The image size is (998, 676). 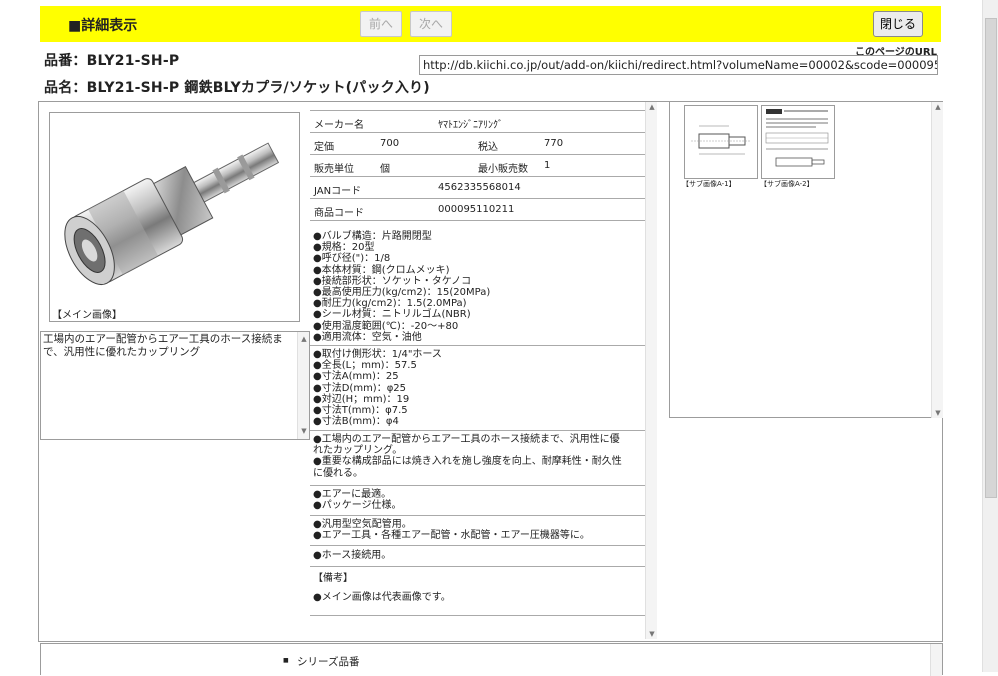 I want to click on sub-image-a2, so click(x=798, y=142).